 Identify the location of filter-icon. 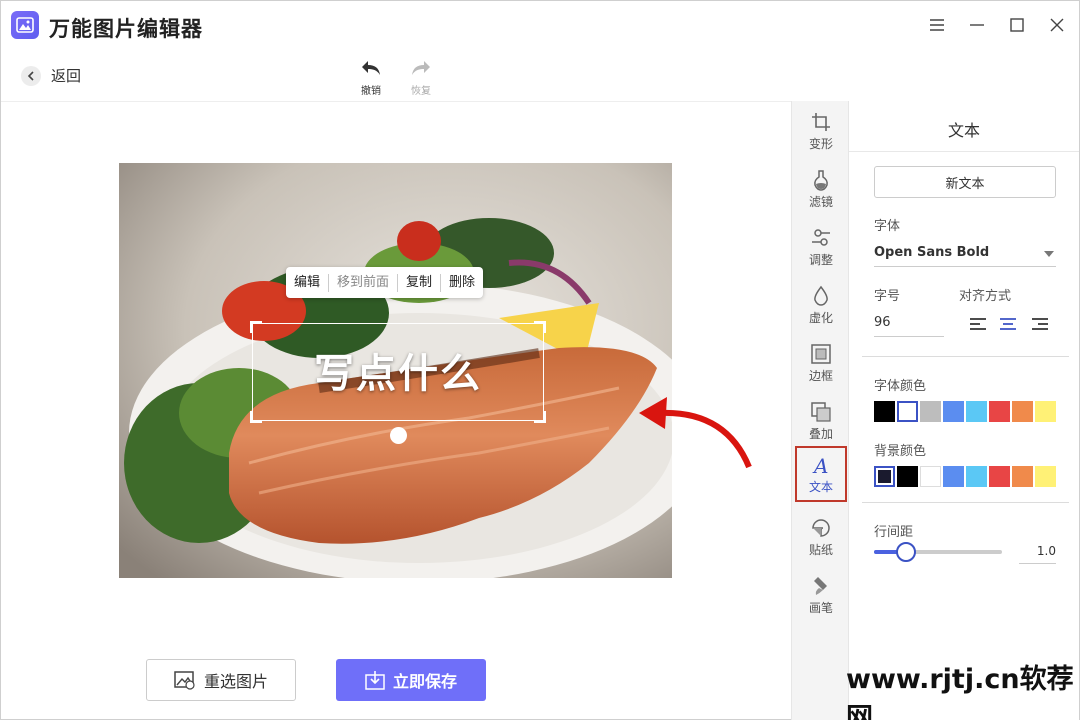
(821, 180).